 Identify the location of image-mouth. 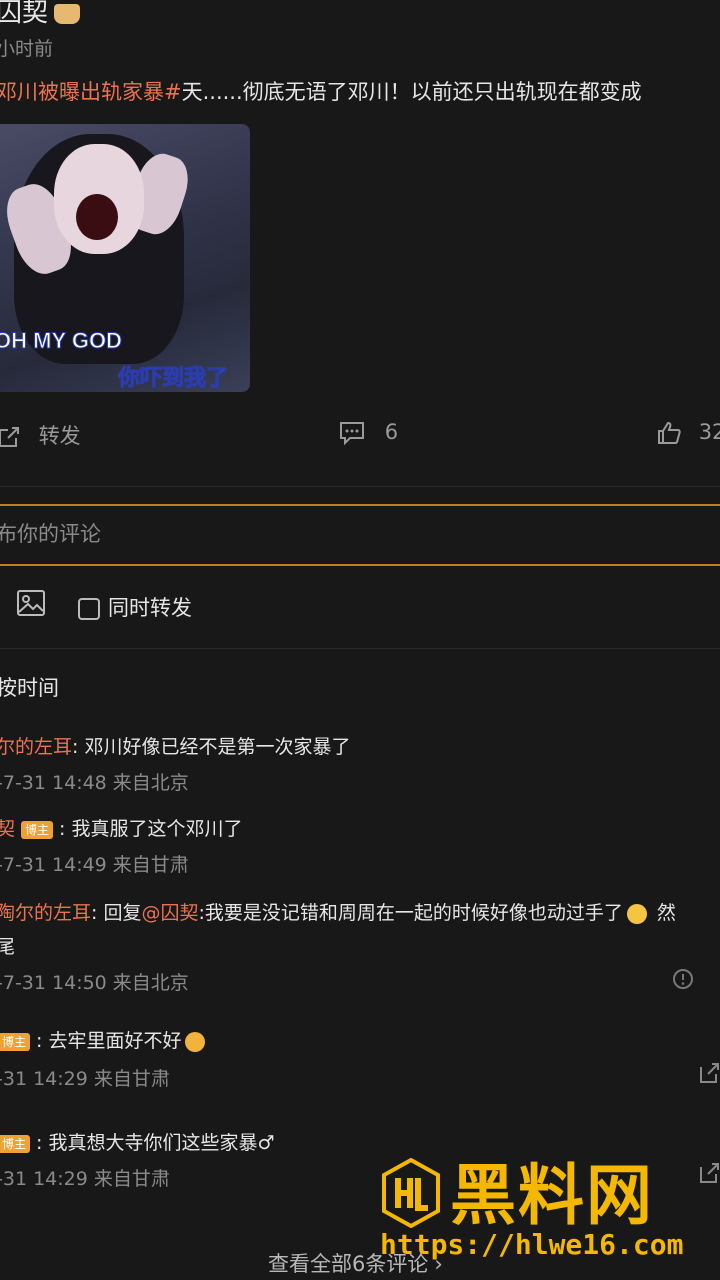
(97, 217).